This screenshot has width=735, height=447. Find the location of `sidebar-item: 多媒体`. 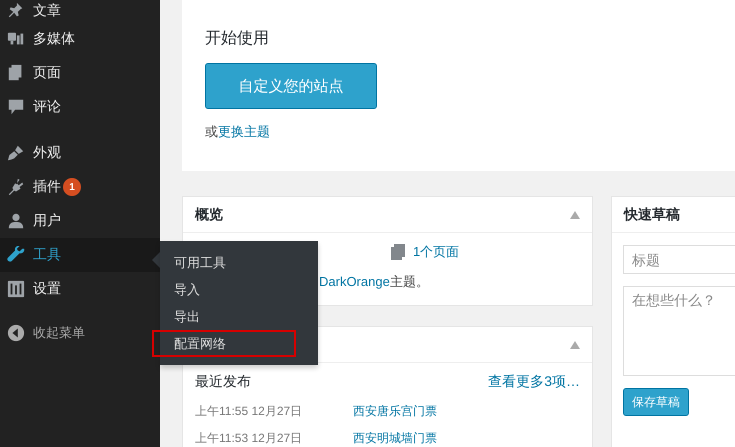

sidebar-item: 多媒体 is located at coordinates (80, 39).